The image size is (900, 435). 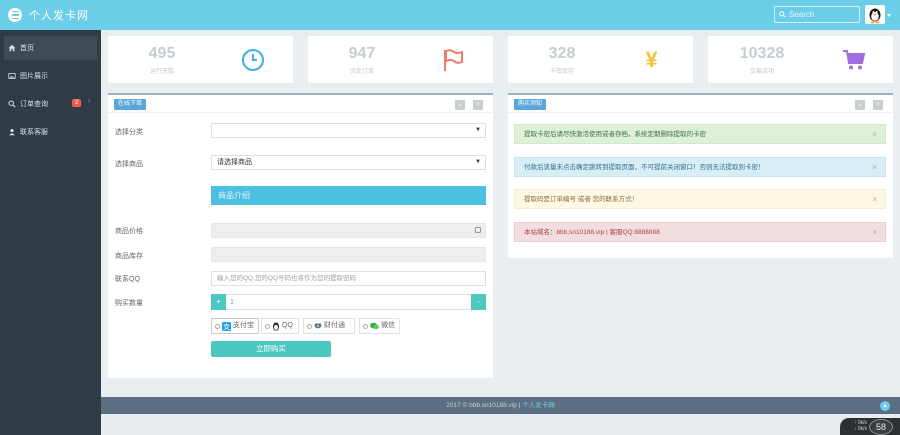 What do you see at coordinates (700, 104) in the screenshot?
I see `notice-panel-header: 购买须知 ⌄ ×` at bounding box center [700, 104].